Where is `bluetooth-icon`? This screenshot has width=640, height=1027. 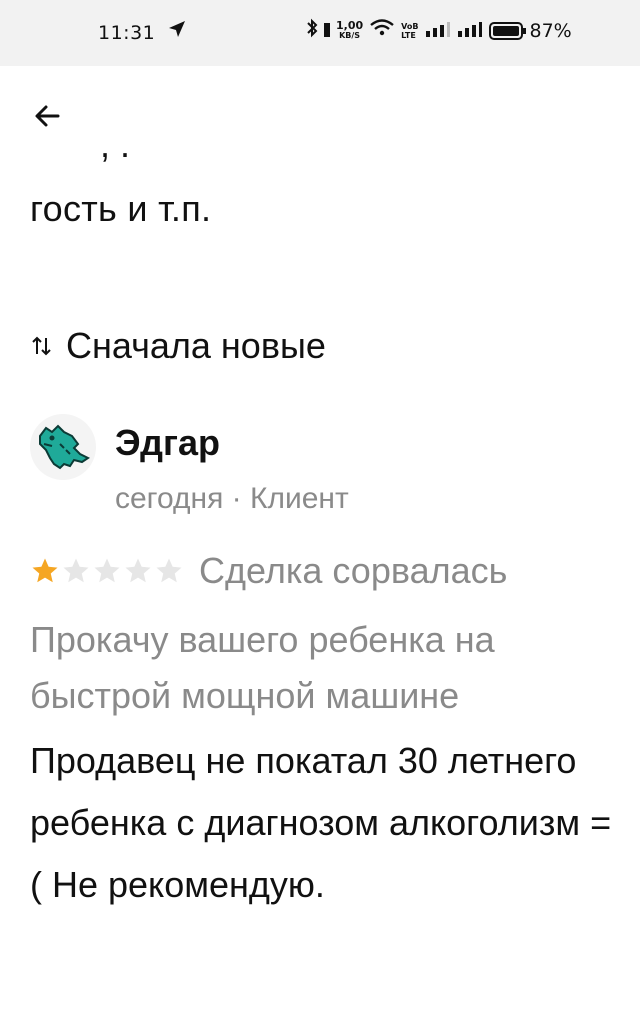
bluetooth-icon is located at coordinates (312, 30).